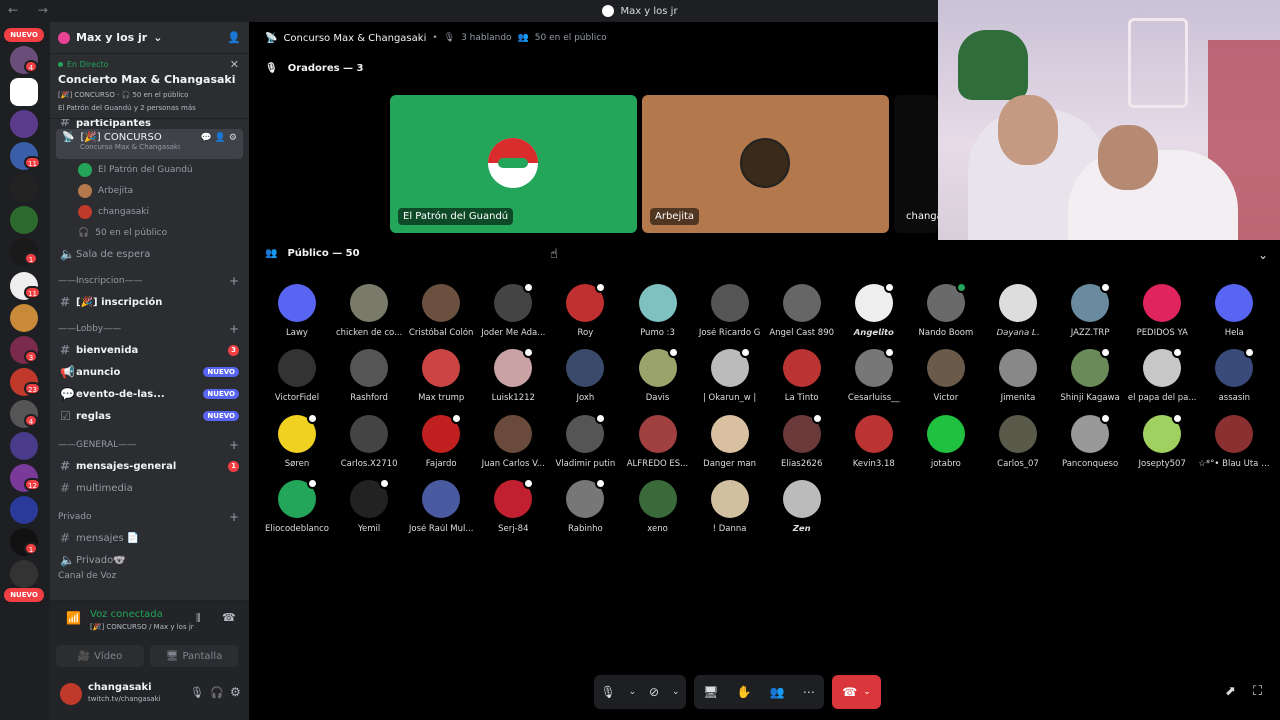 This screenshot has width=1280, height=720. I want to click on gear-icon: ⚙, so click(235, 692).